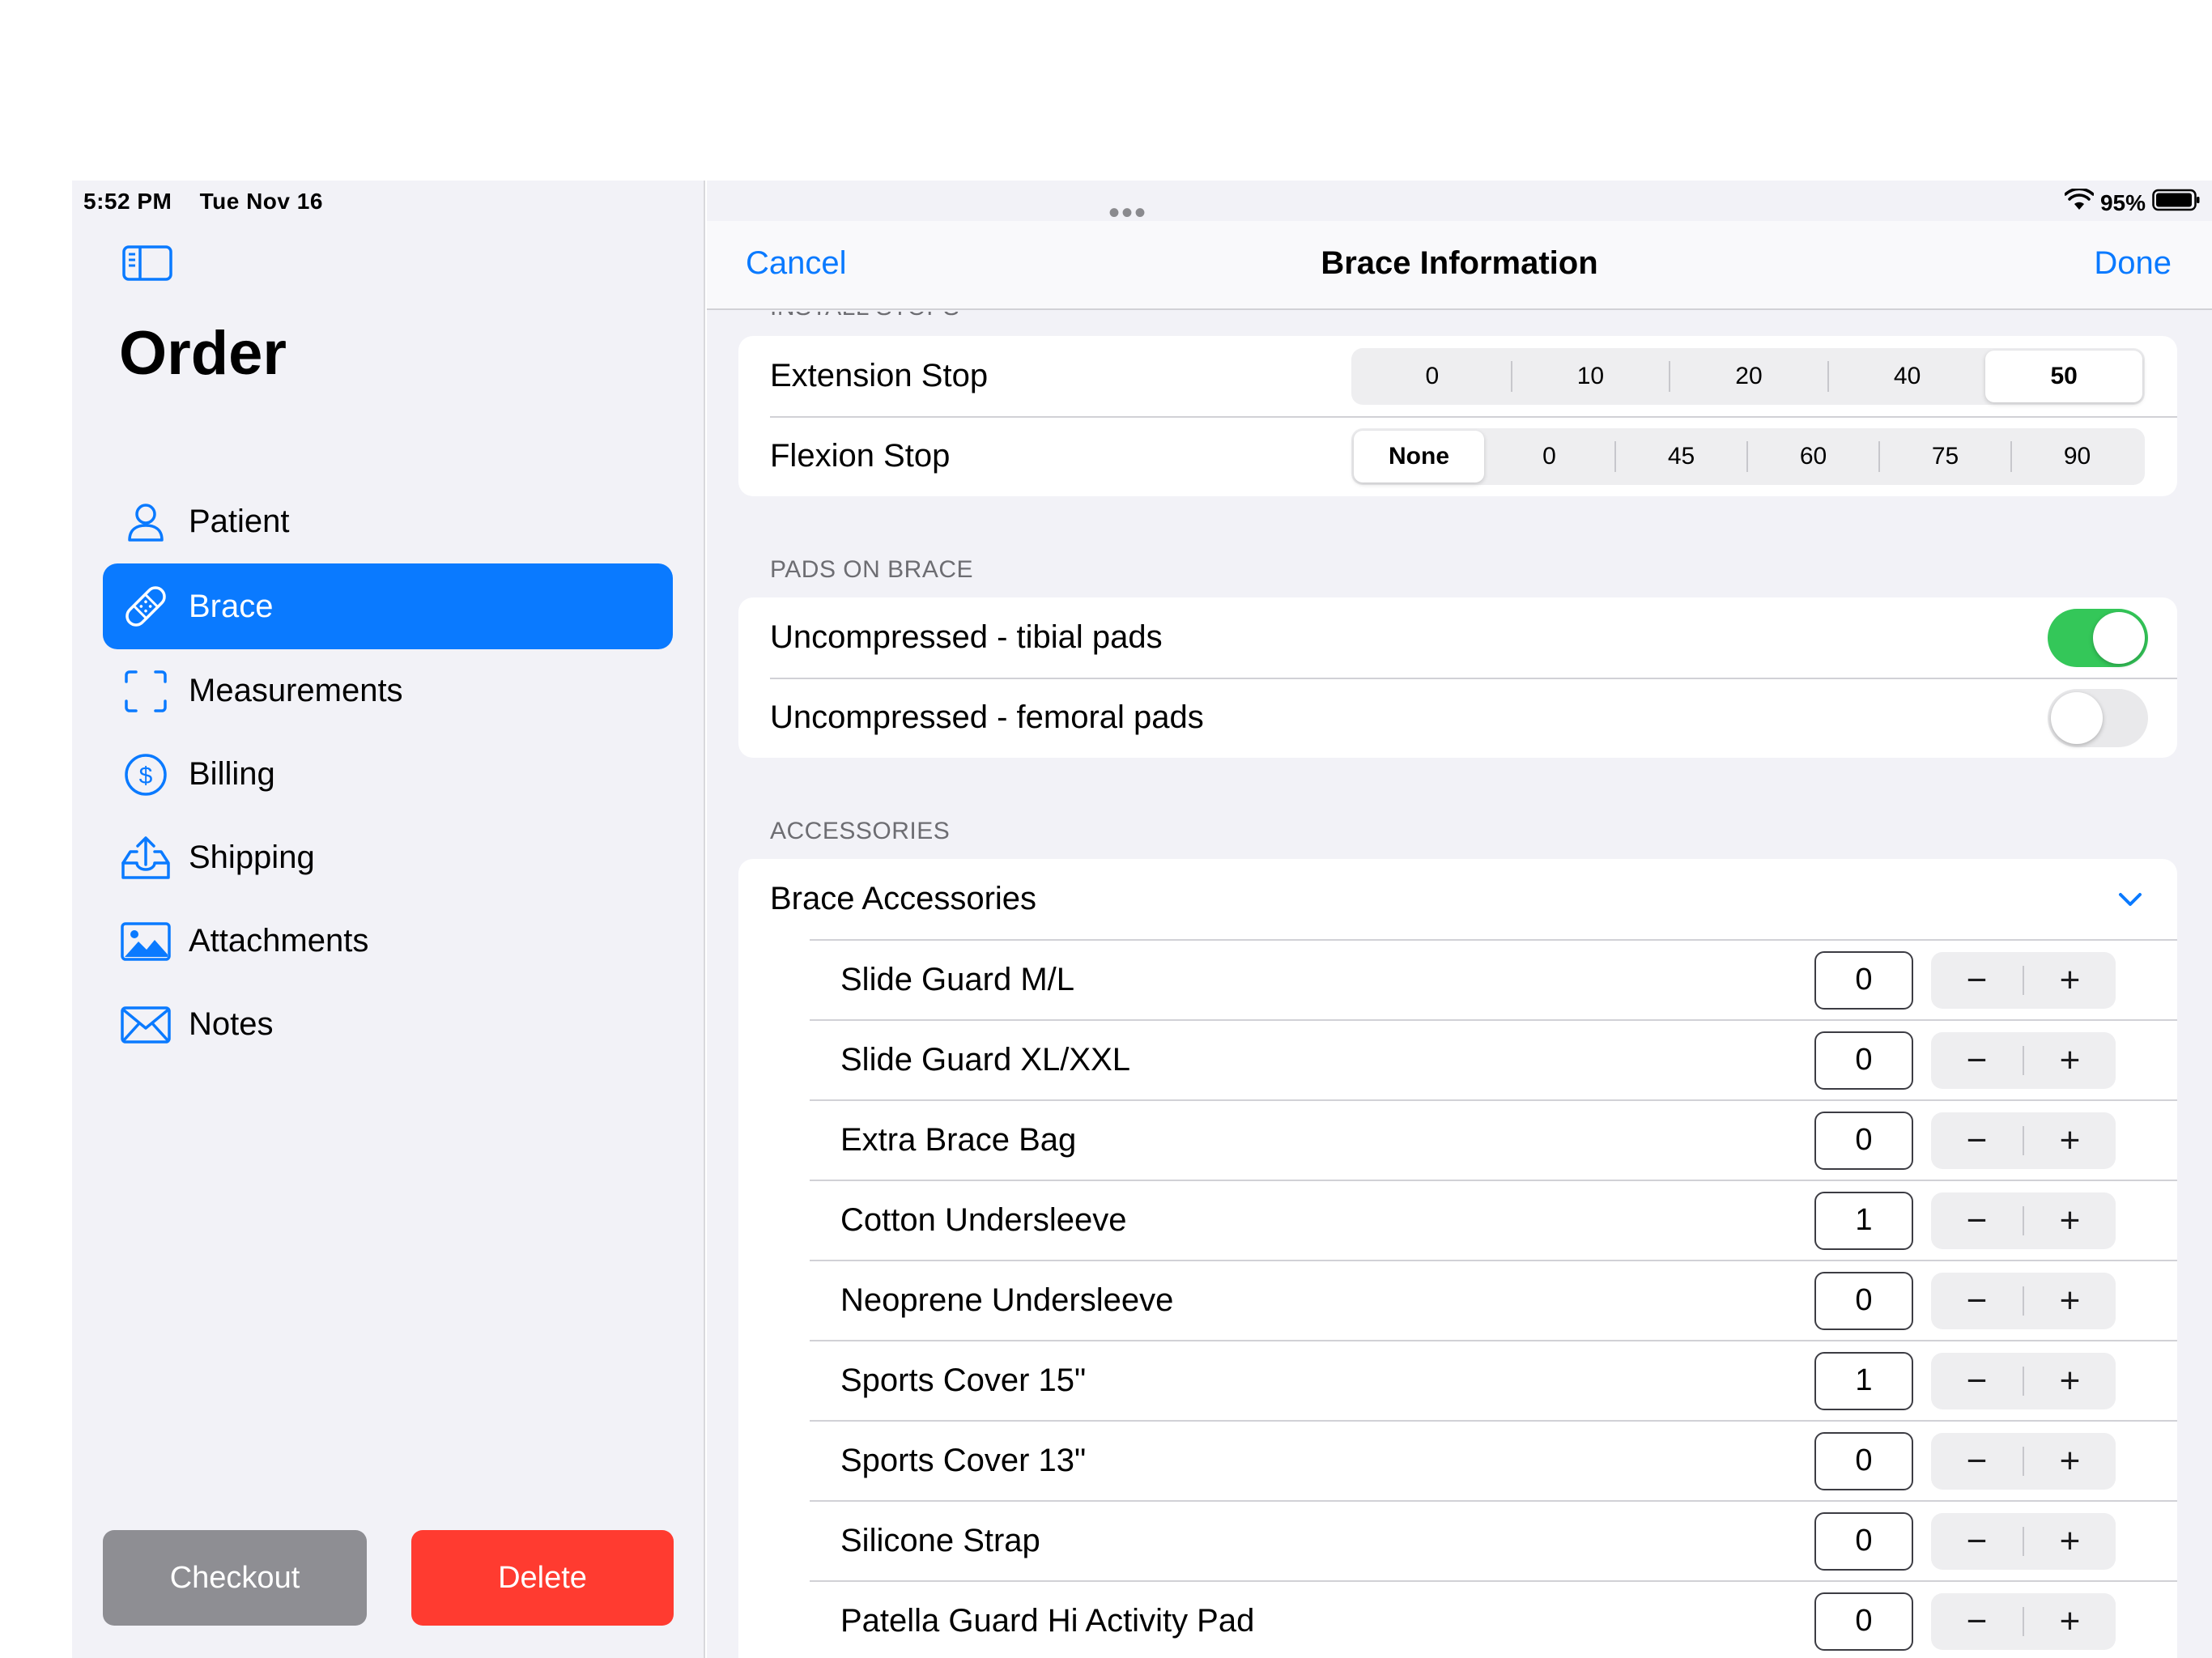 The width and height of the screenshot is (2212, 1658). I want to click on sidebar-item-label: Patient, so click(240, 521).